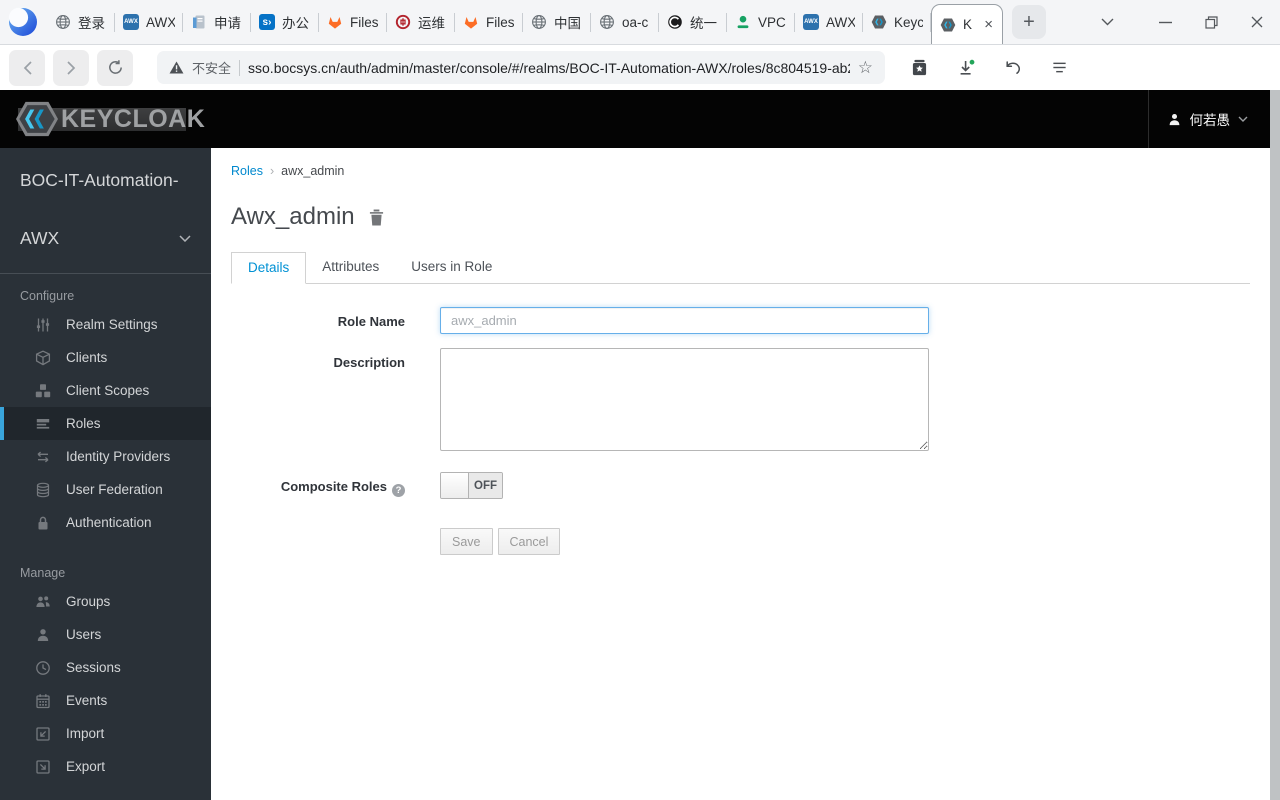 The height and width of the screenshot is (800, 1280). I want to click on person-favicon, so click(743, 22).